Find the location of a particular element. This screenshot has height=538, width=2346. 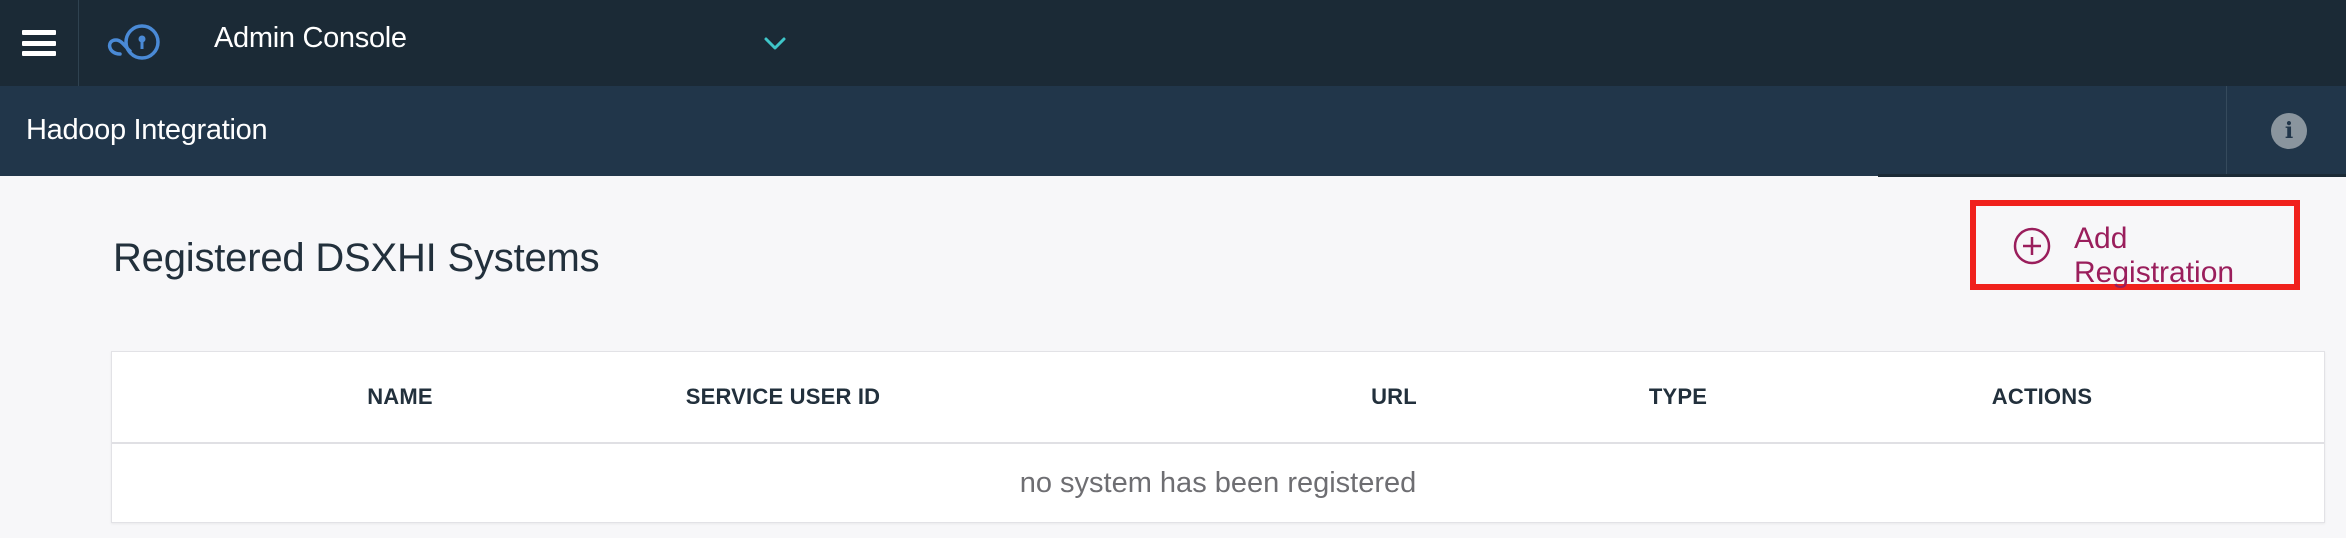

add-registration-label: Add Registration is located at coordinates (2154, 255).